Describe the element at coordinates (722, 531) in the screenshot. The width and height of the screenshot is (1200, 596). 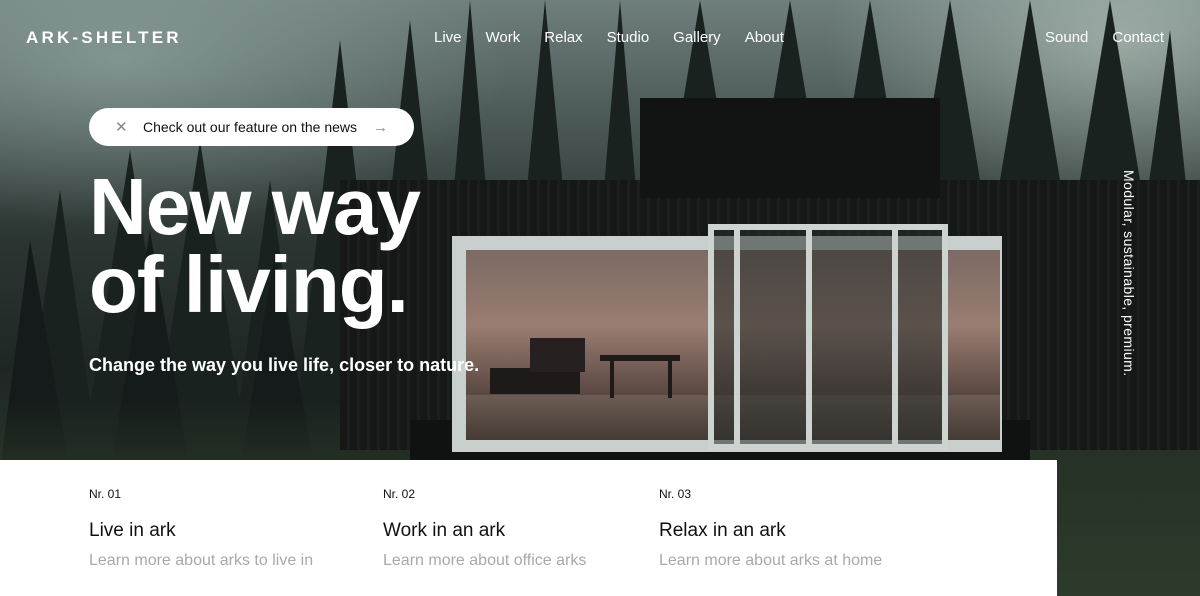
I see `card-title: Relax in an ark` at that location.